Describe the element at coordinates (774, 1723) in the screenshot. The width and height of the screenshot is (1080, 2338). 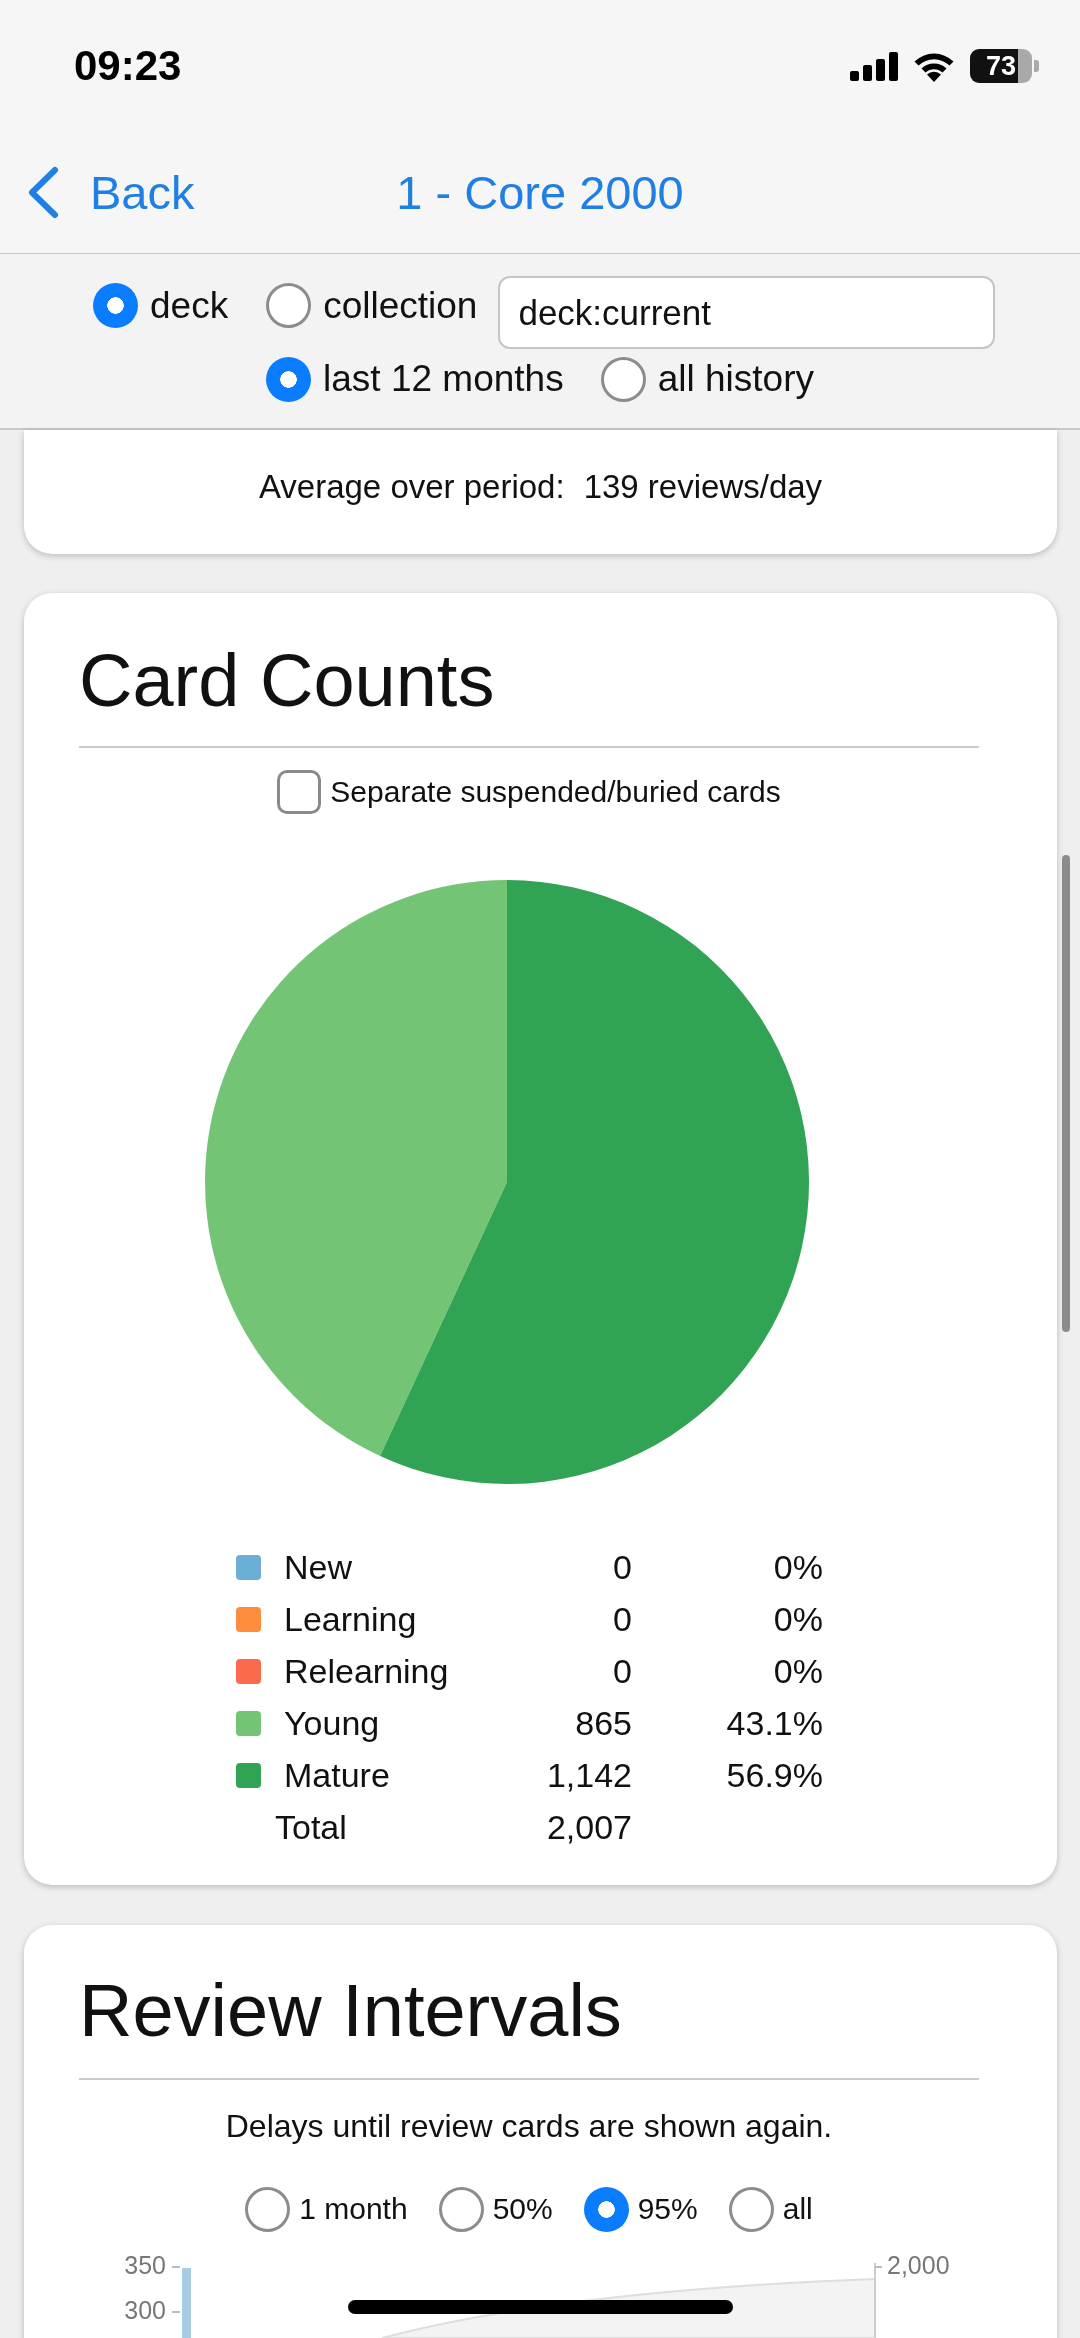
I see `legend-percent: 43.1%` at that location.